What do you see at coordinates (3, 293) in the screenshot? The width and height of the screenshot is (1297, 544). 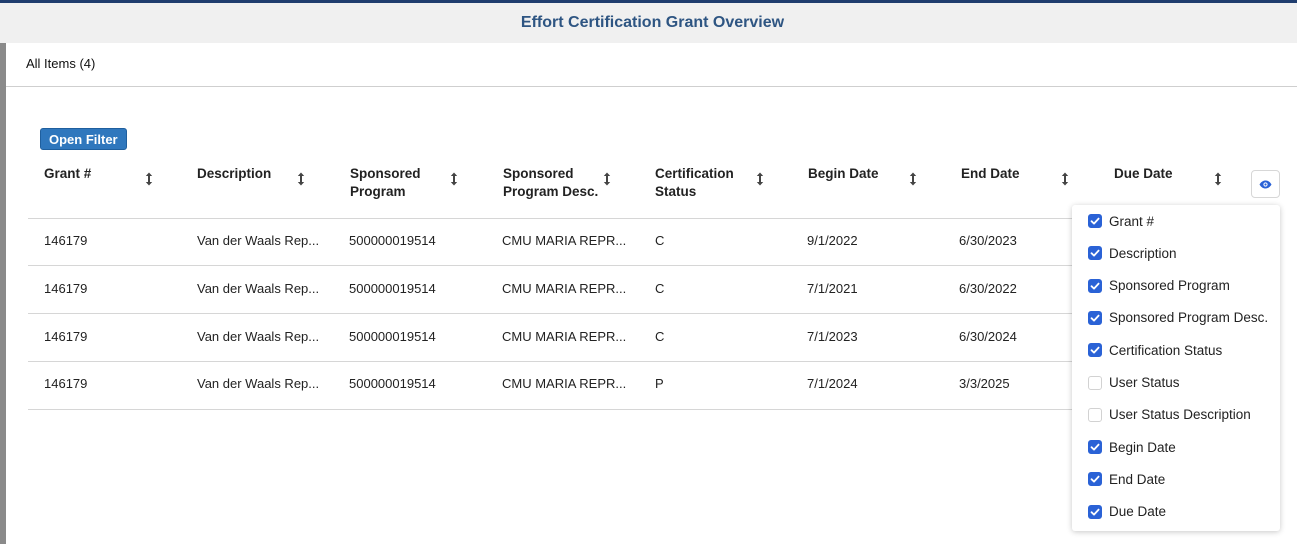 I see `left-edge-bar` at bounding box center [3, 293].